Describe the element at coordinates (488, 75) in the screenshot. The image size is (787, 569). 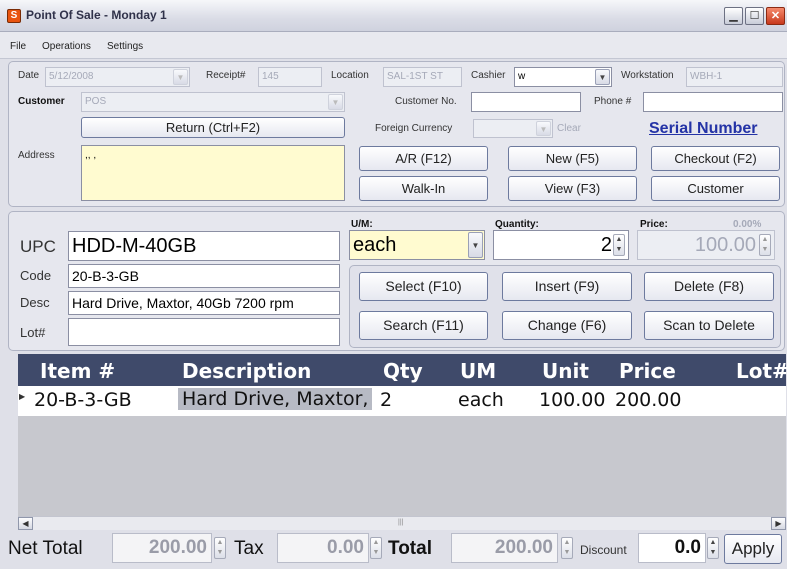
I see `cashier-label: Cashier` at that location.